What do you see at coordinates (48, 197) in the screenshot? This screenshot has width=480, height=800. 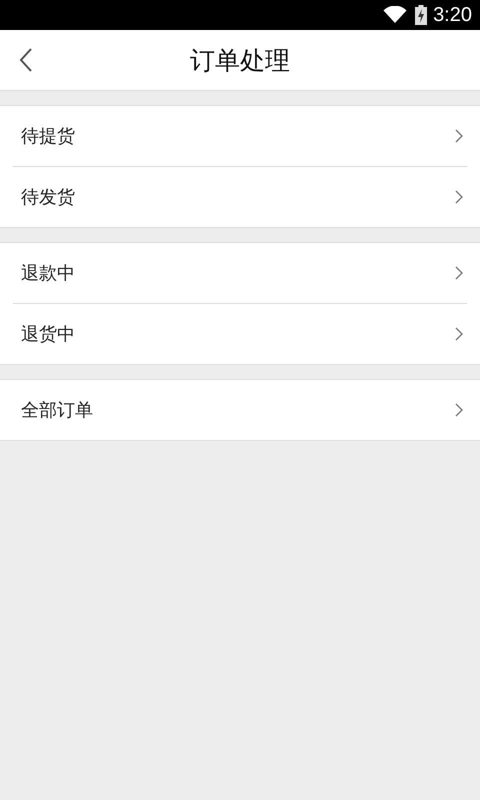 I see `menu-item: 待发货` at bounding box center [48, 197].